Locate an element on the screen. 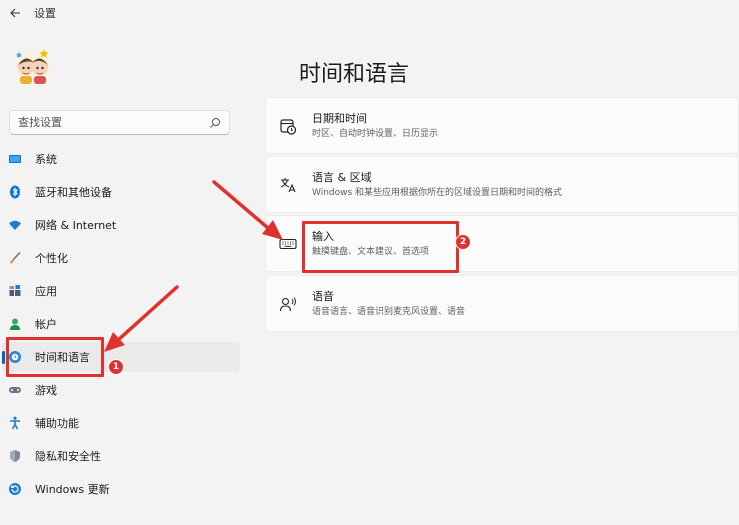 This screenshot has height=525, width=739. card-language-region: 语言 & 区域 Windows 和某些应用根据你所在的区域设置日期和时间的格式 is located at coordinates (502, 184).